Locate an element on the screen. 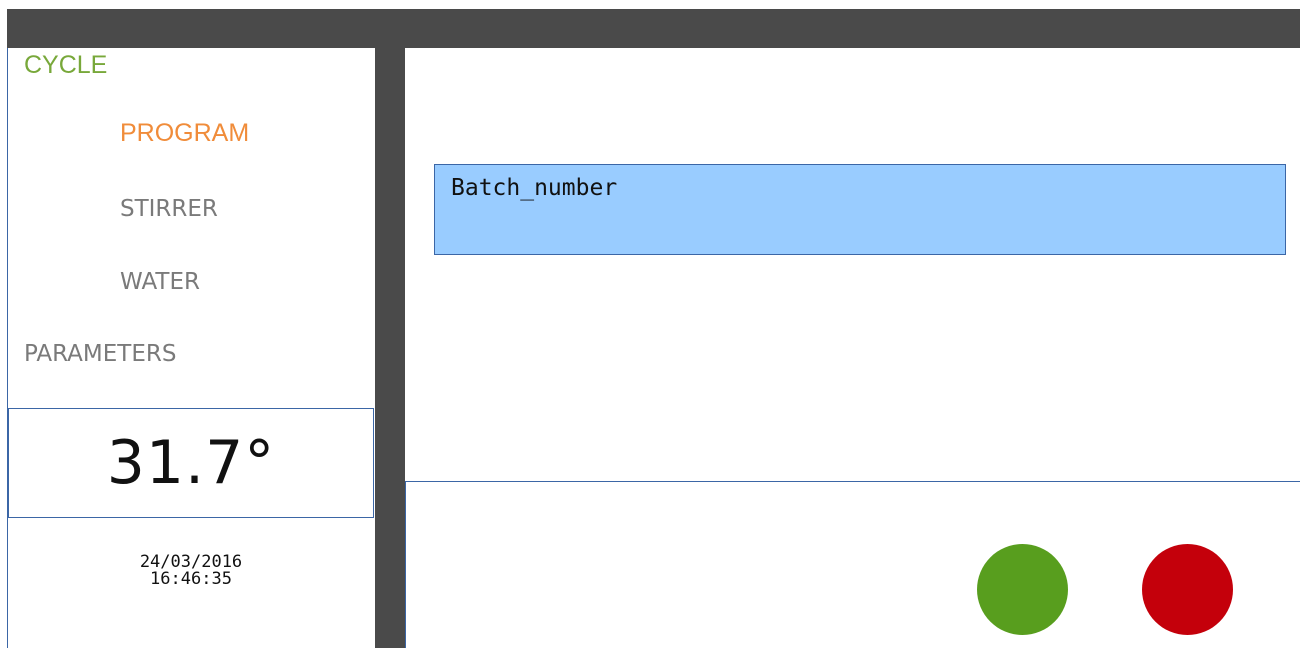 This screenshot has height=648, width=1300. datetime-display: 24/03/2016 16:46:35 is located at coordinates (191, 571).